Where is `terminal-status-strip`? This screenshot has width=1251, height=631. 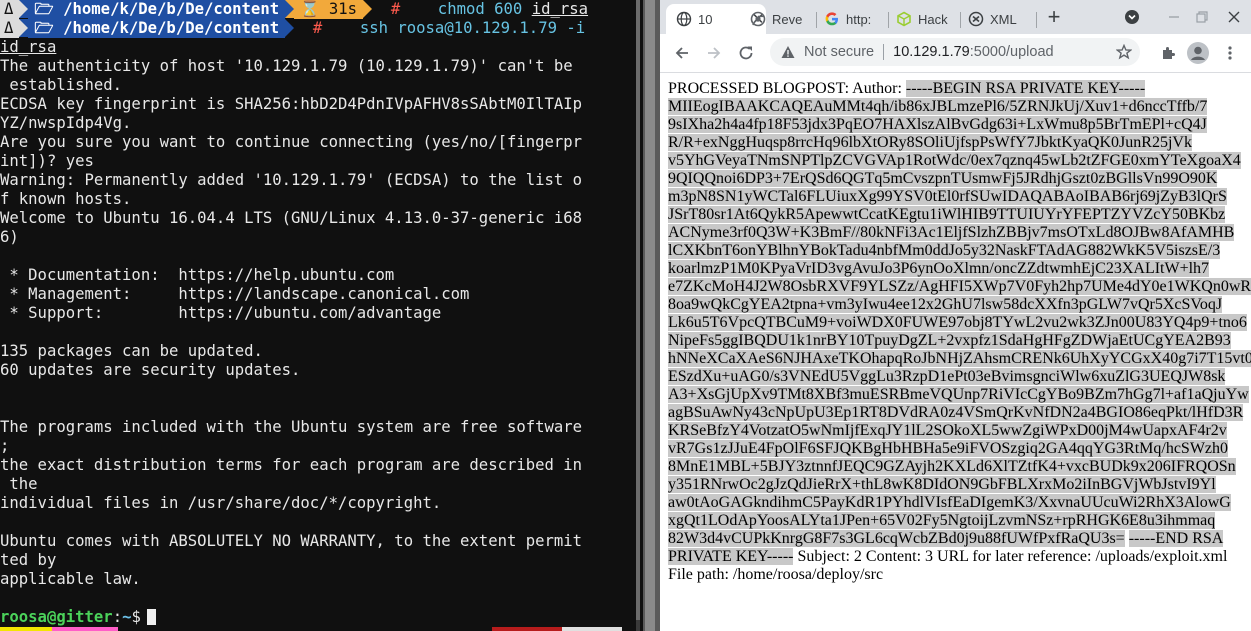 terminal-status-strip is located at coordinates (311, 629).